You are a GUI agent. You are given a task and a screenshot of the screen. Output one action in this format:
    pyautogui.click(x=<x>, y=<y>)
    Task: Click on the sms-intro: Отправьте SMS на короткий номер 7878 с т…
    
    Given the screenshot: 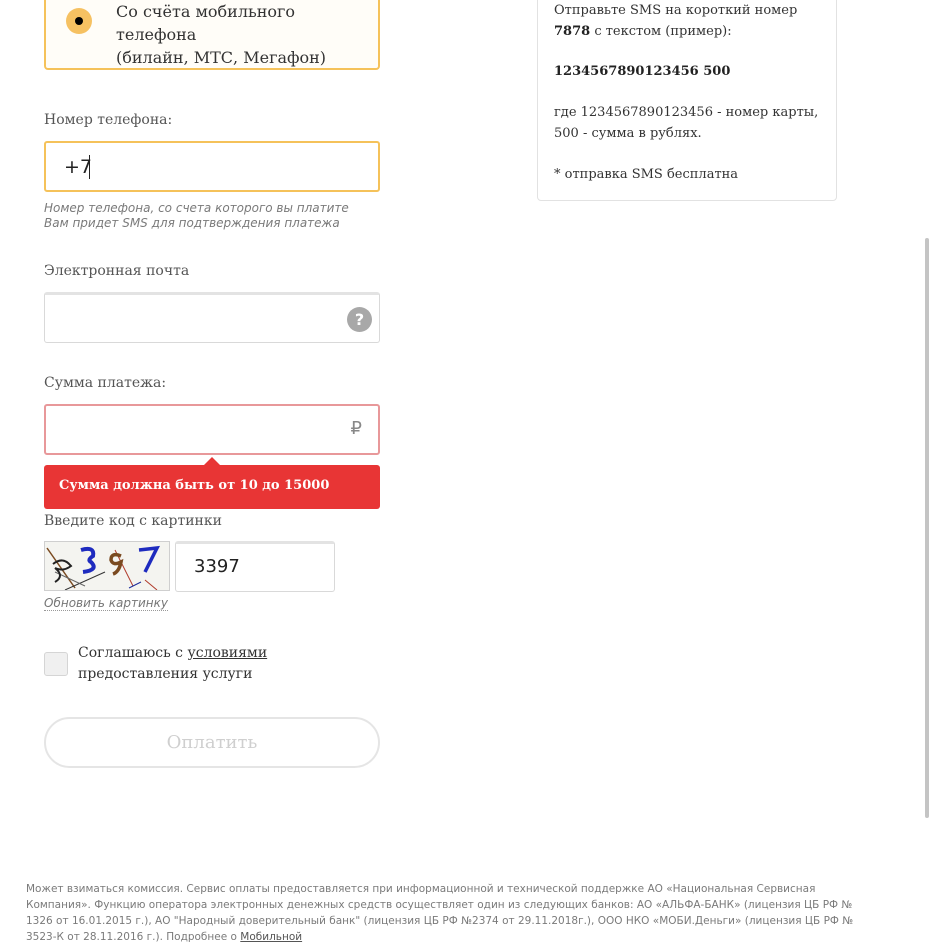 What is the action you would take?
    pyautogui.click(x=691, y=21)
    